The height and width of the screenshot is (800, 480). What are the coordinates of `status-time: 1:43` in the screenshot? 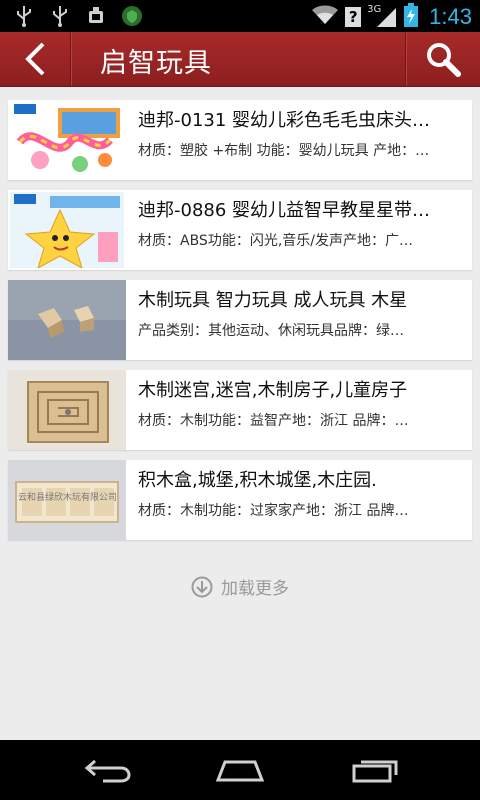 It's located at (450, 16).